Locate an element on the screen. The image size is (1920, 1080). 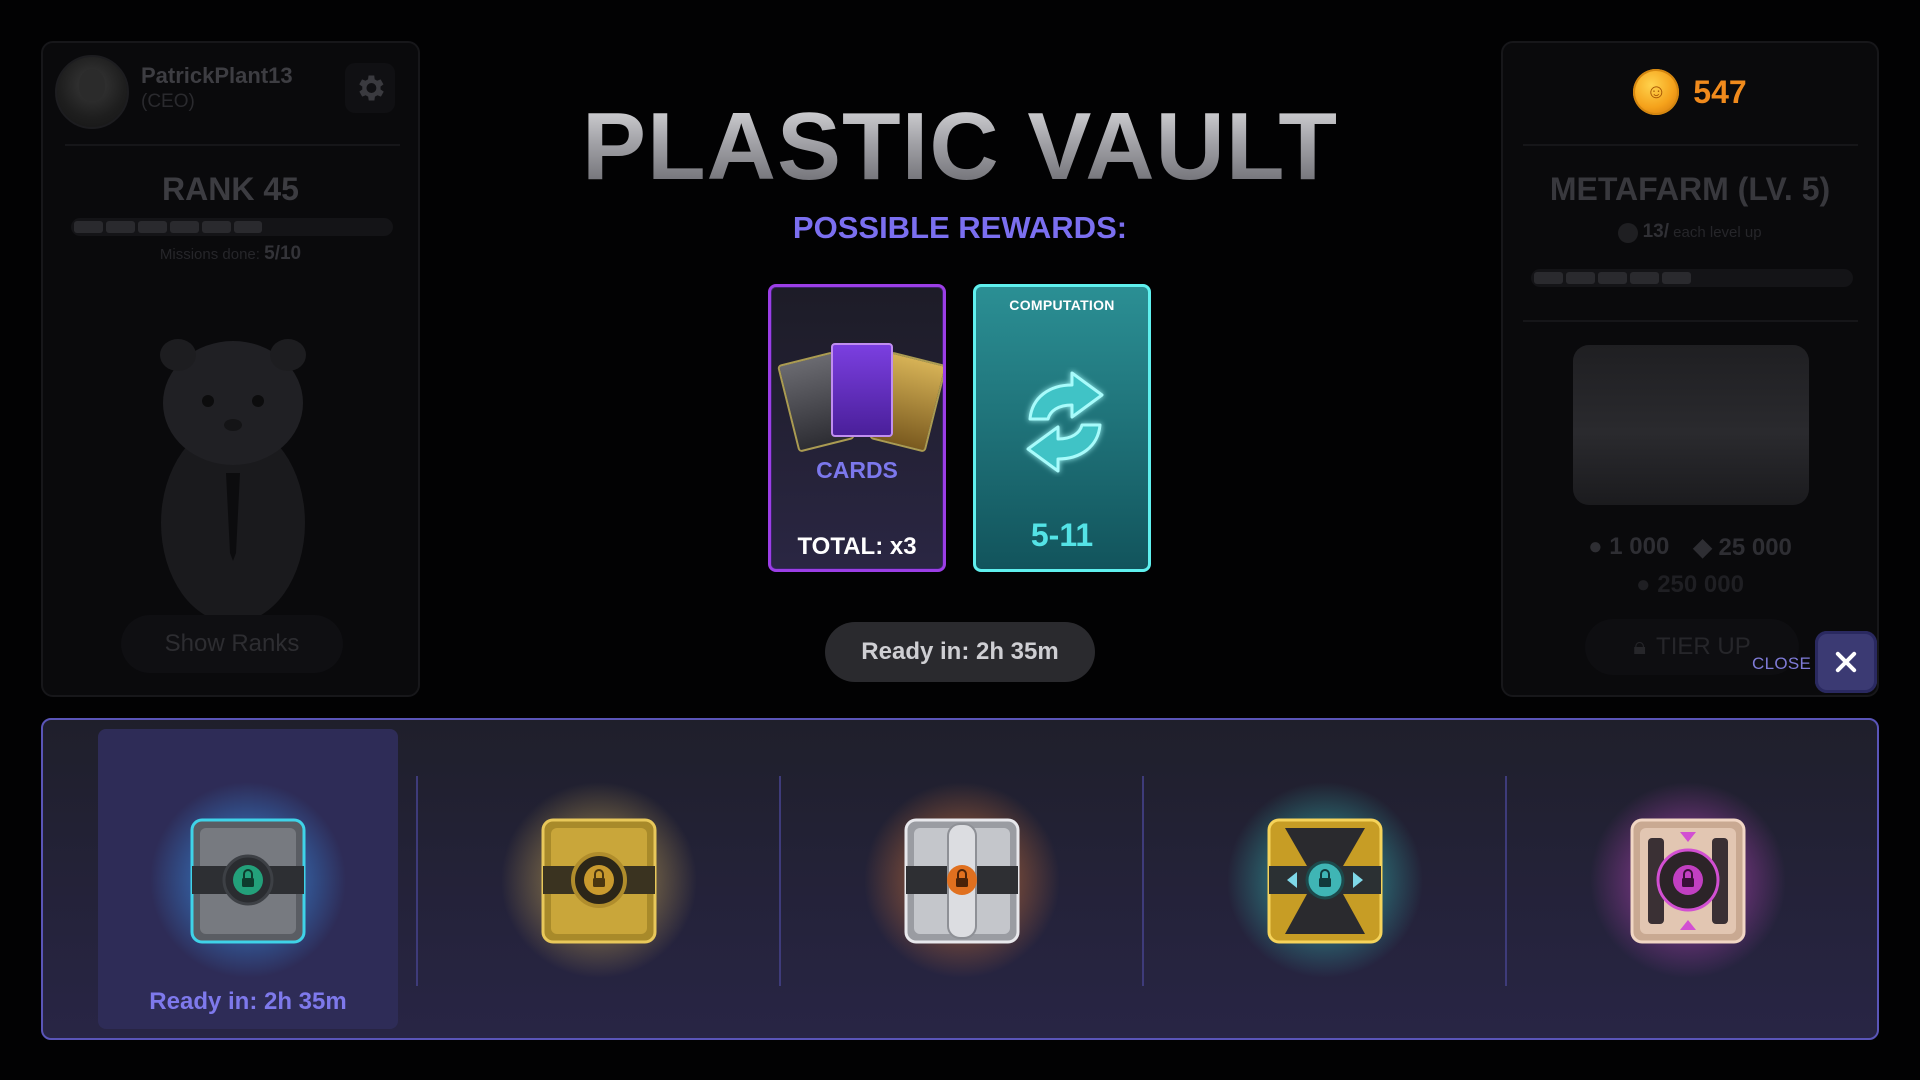
reward-computation-label: COMPUTATION is located at coordinates (1062, 305).